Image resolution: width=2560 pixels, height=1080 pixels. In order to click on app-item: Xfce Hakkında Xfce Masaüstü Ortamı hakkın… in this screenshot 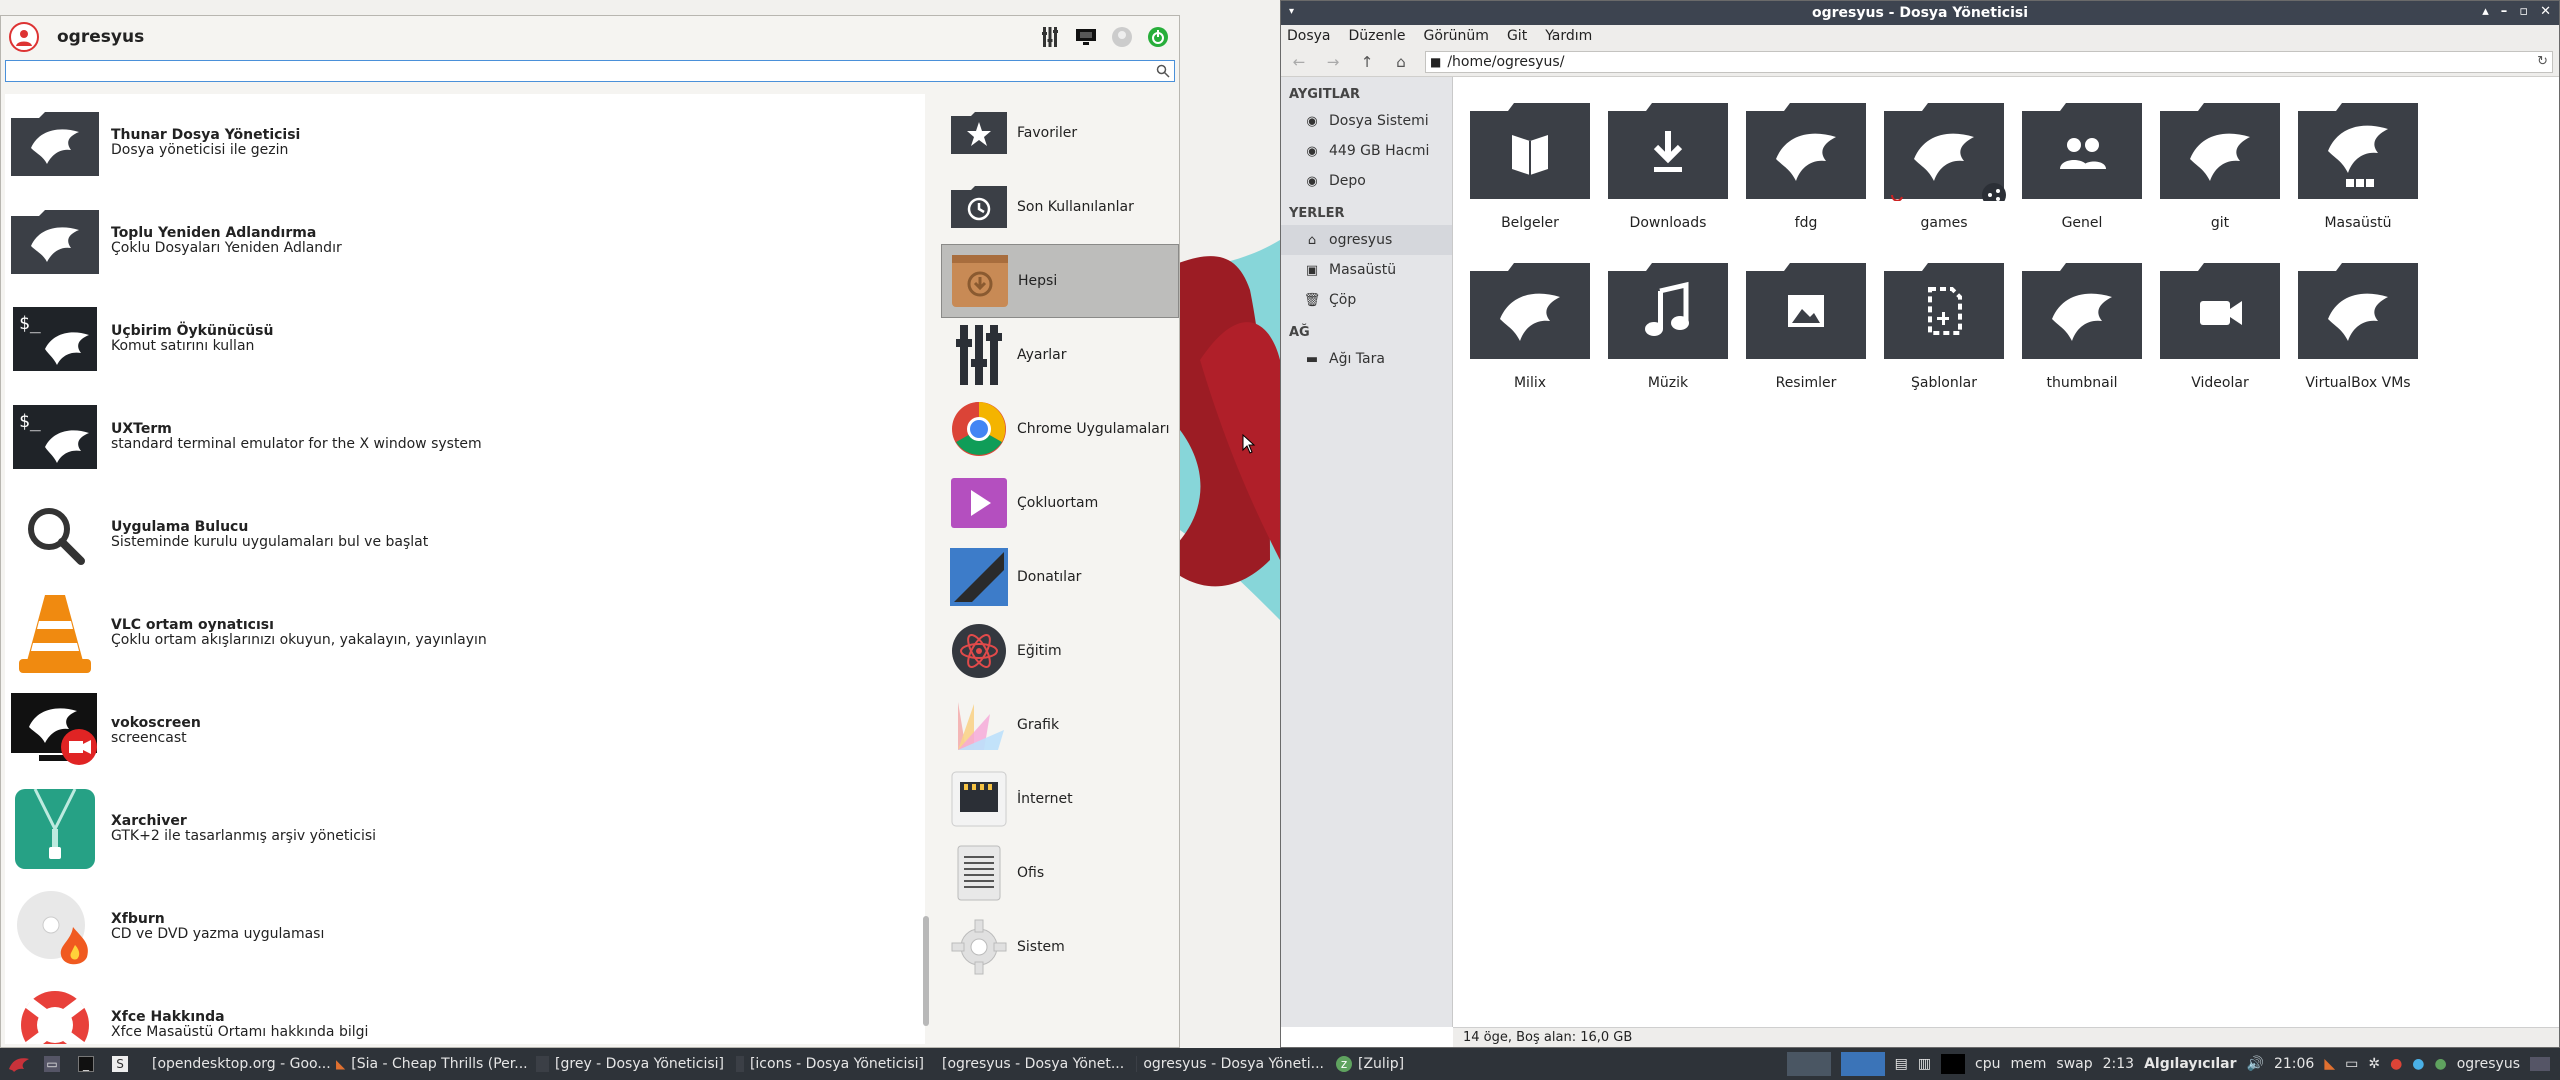, I will do `click(465, 1010)`.